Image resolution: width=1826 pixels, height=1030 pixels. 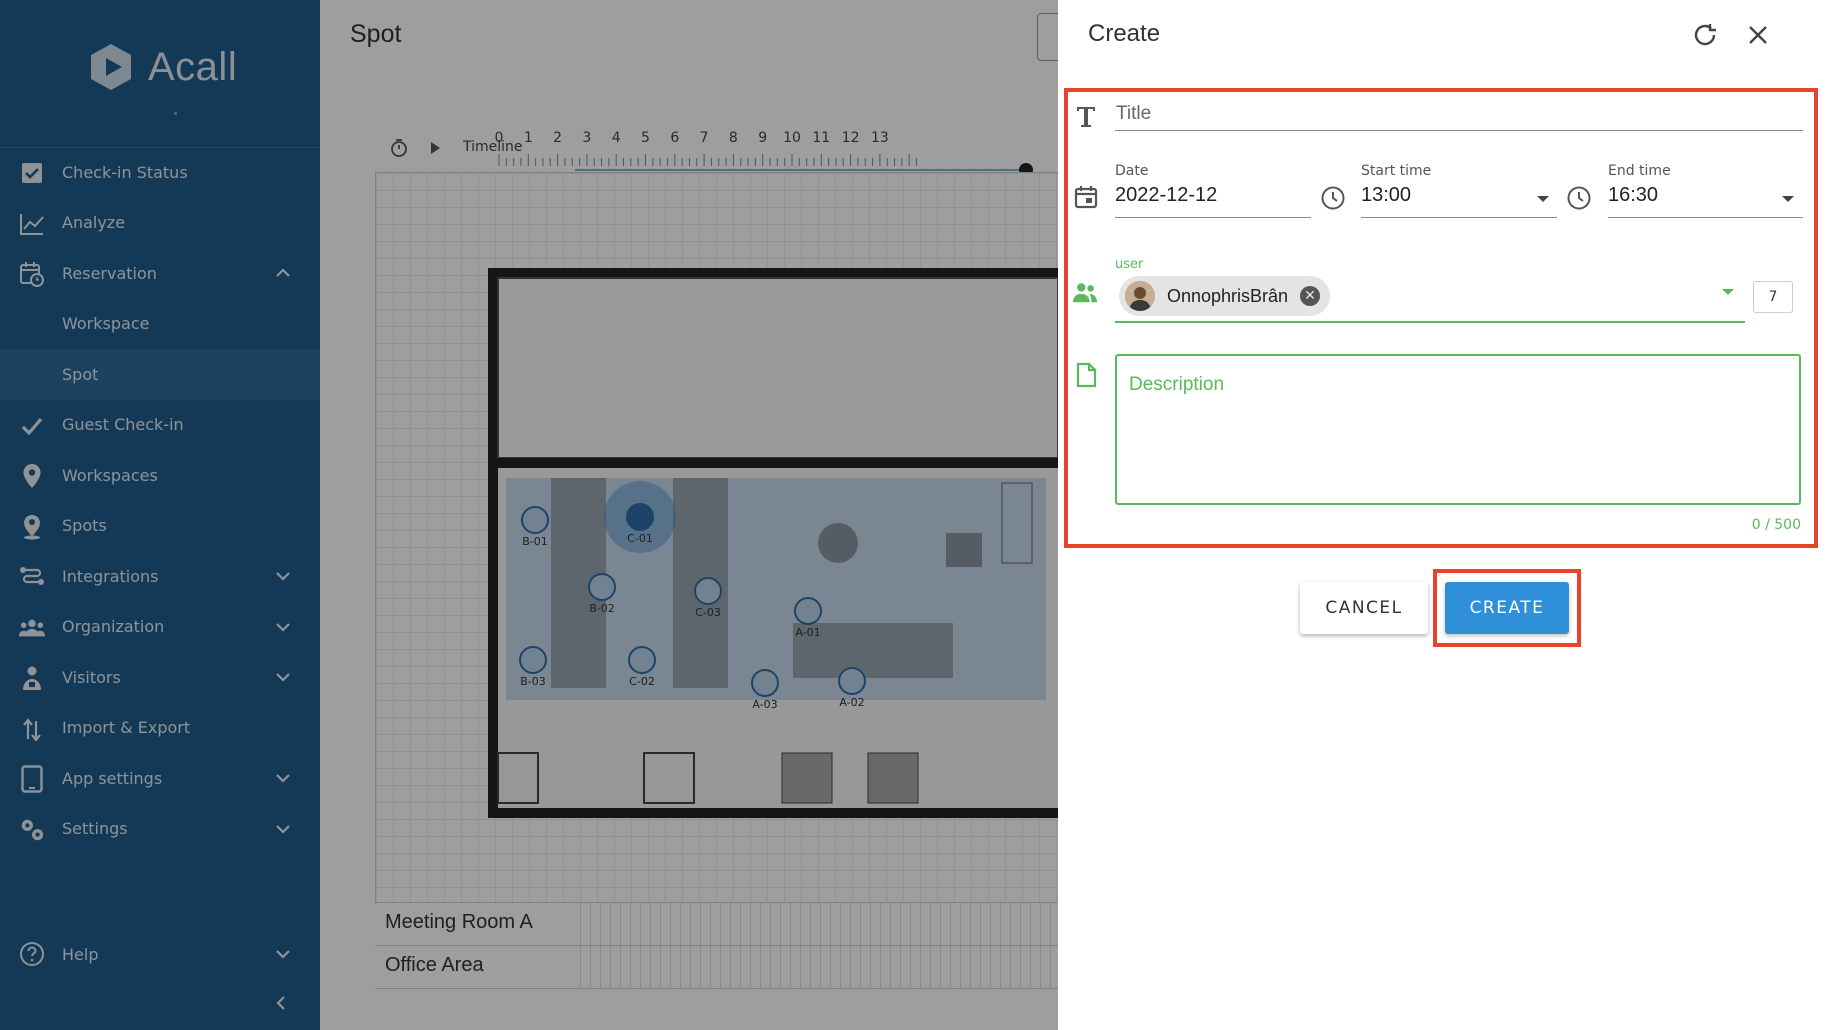 I want to click on sidebar-item-label: App settings, so click(x=112, y=778).